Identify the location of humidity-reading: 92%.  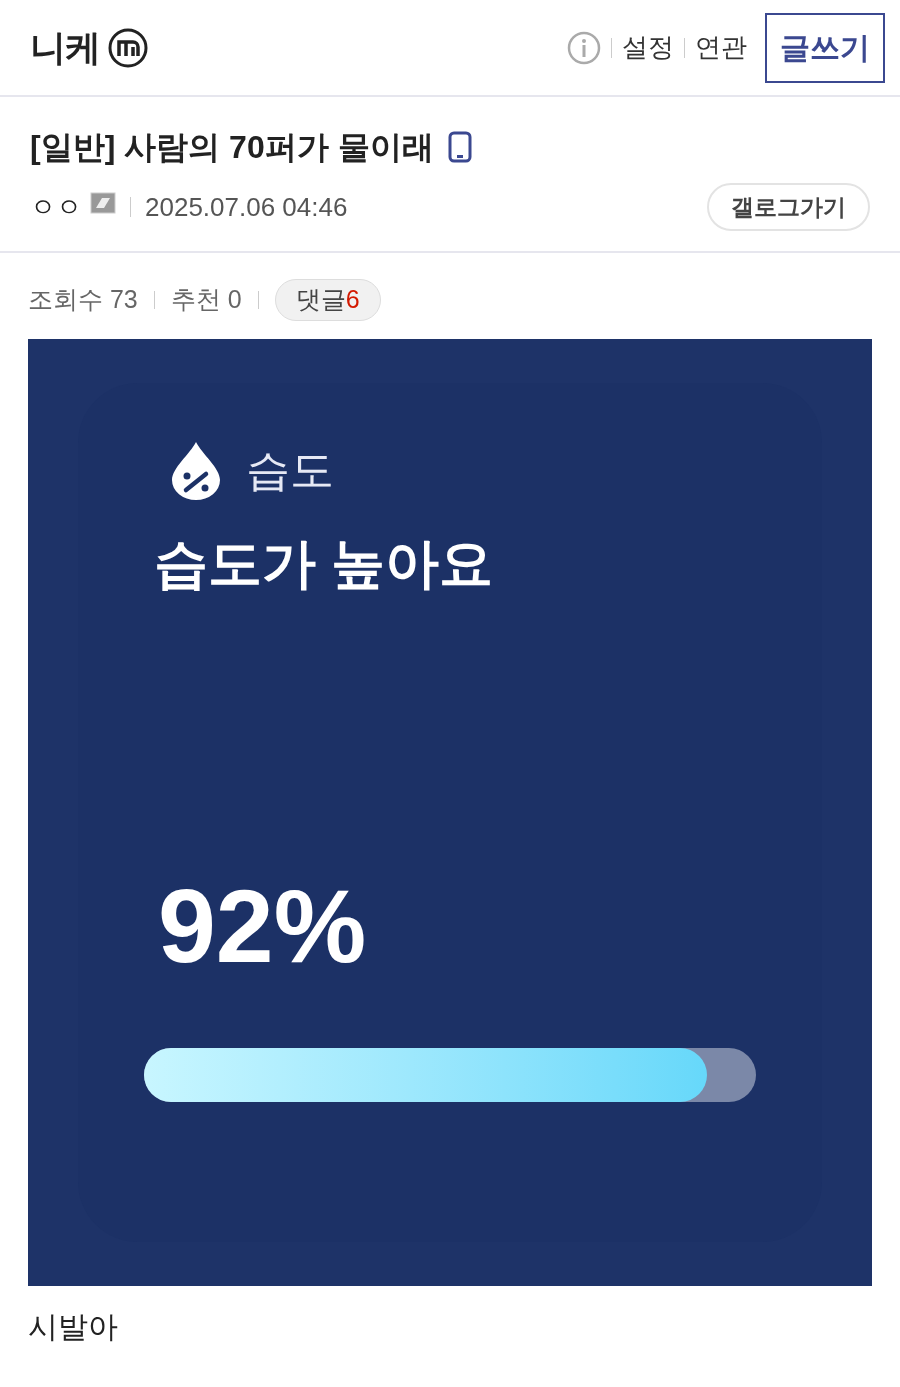
(263, 926).